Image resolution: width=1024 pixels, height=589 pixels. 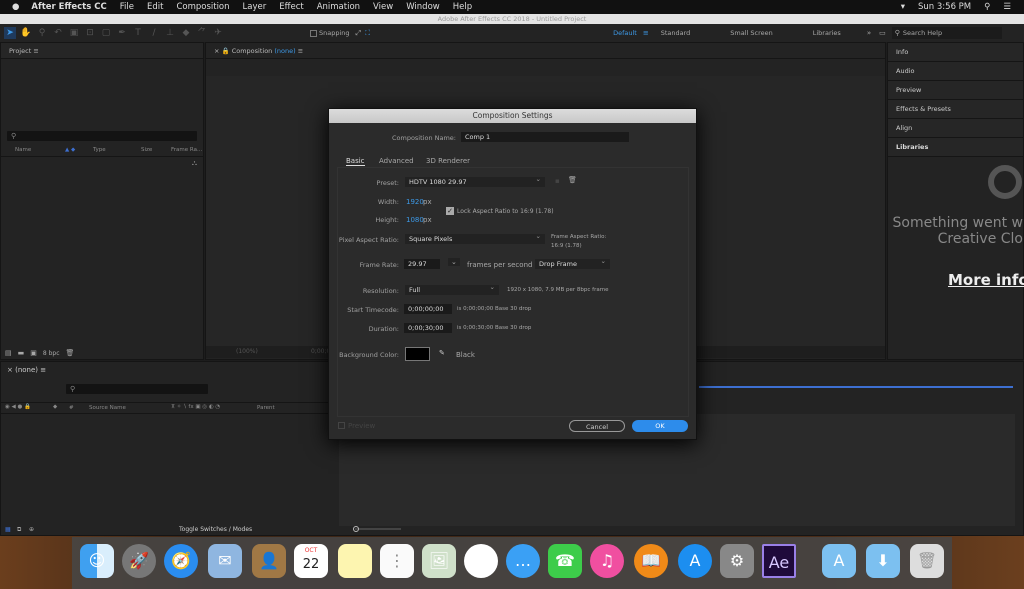 I want to click on start-timecode-input: 0;00;00;00, so click(x=428, y=309).